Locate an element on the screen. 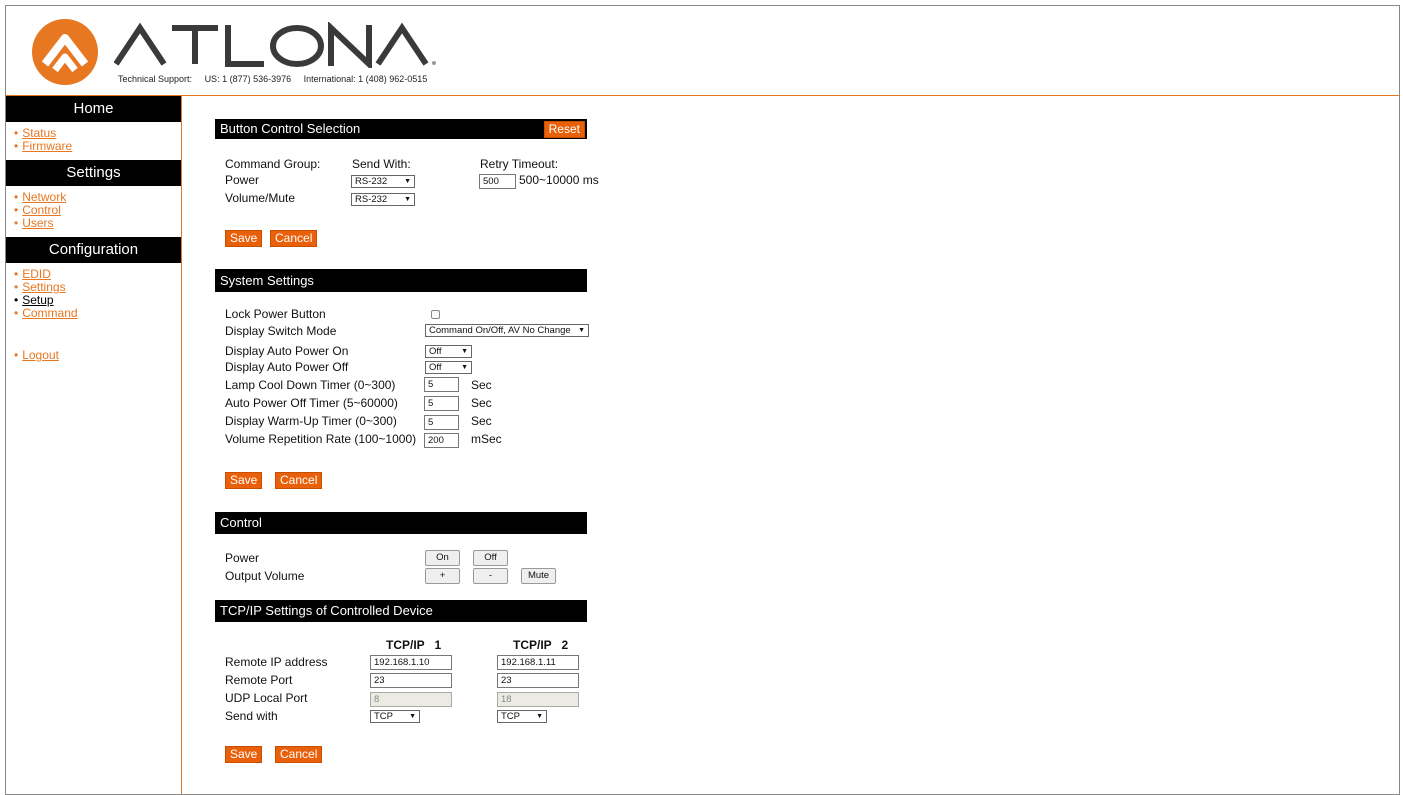 The image size is (1403, 795). section-tcpip: TCP/IP Settings of Controlled Device is located at coordinates (401, 611).